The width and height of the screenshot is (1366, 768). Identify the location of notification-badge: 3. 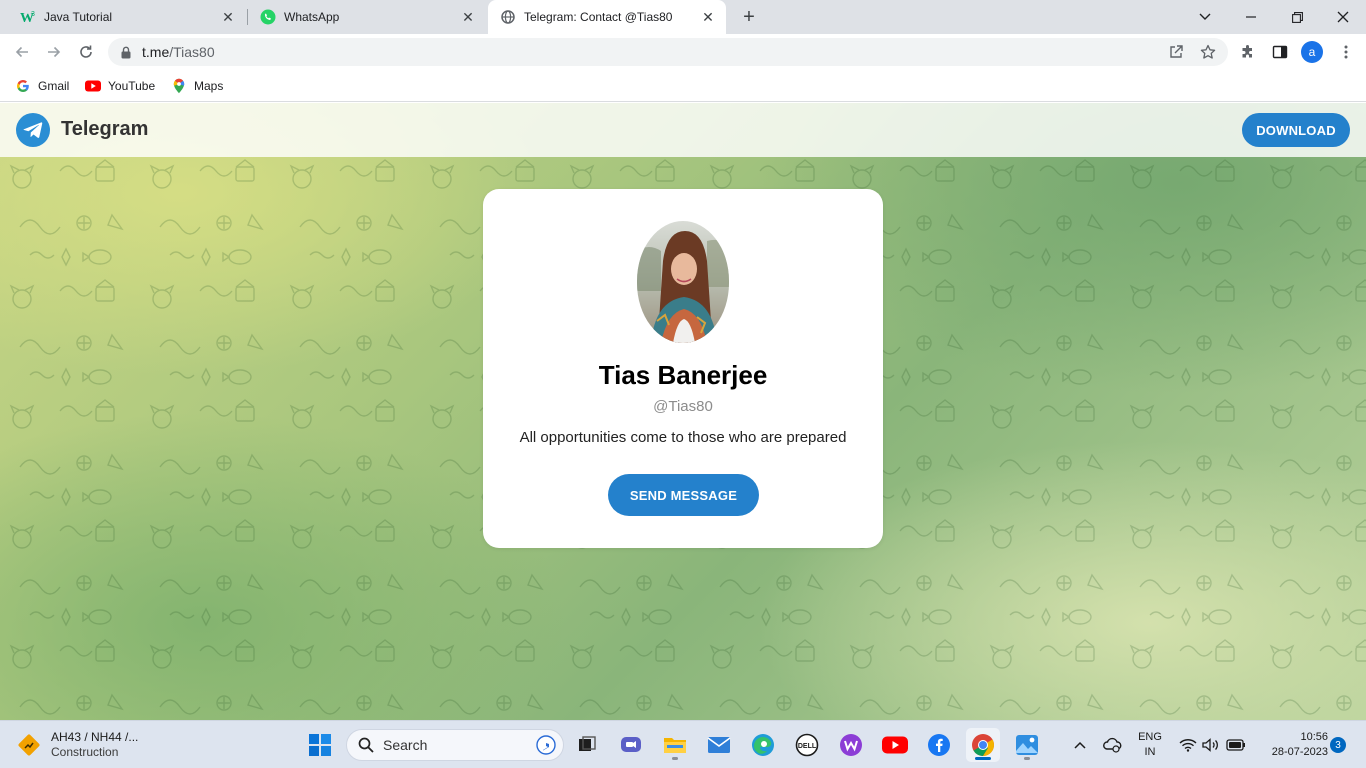
(1338, 745).